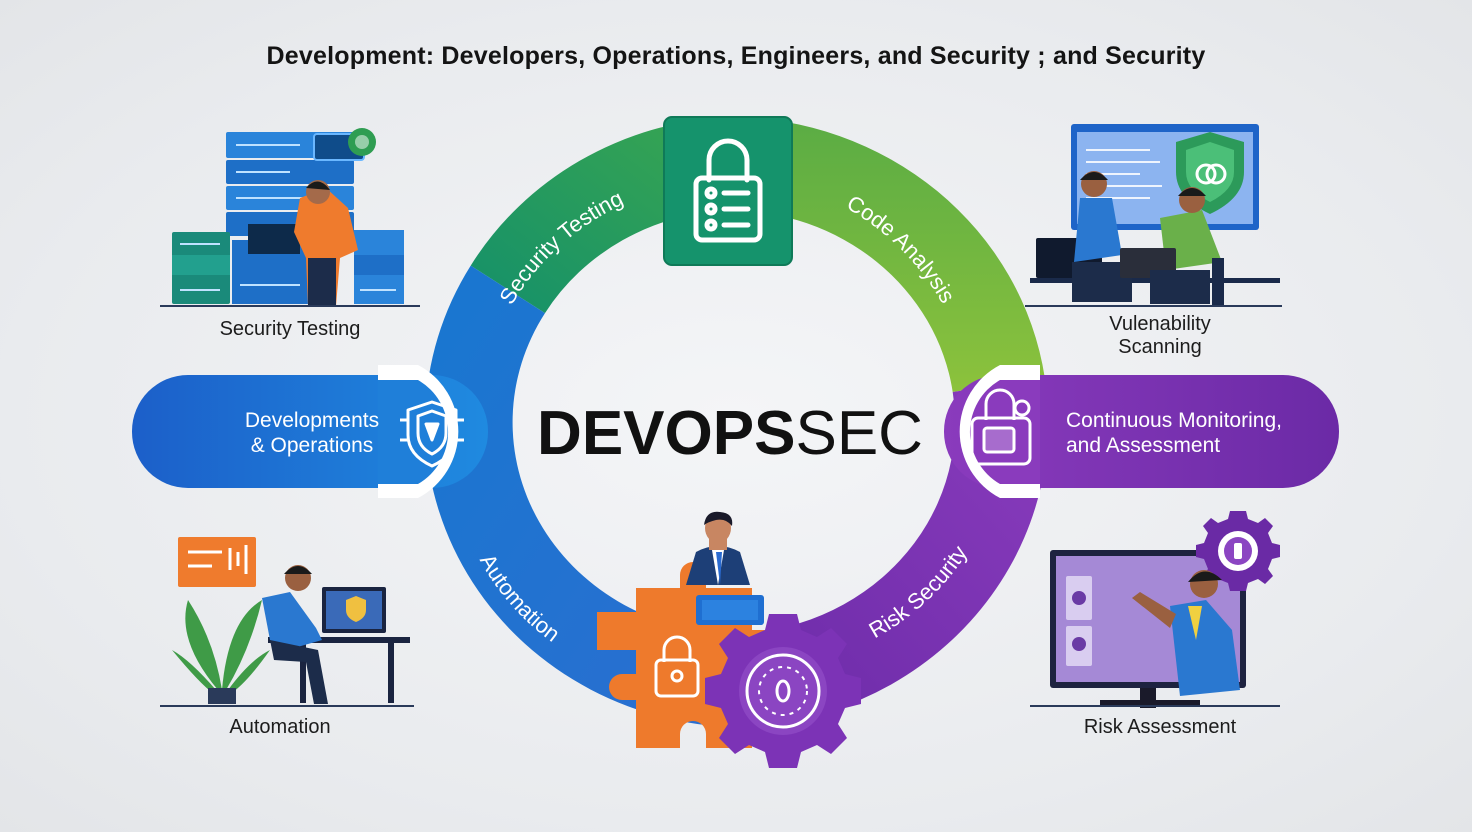 This screenshot has width=1472, height=832. What do you see at coordinates (1143, 445) in the screenshot?
I see `pill-right-line2: and Assessment` at bounding box center [1143, 445].